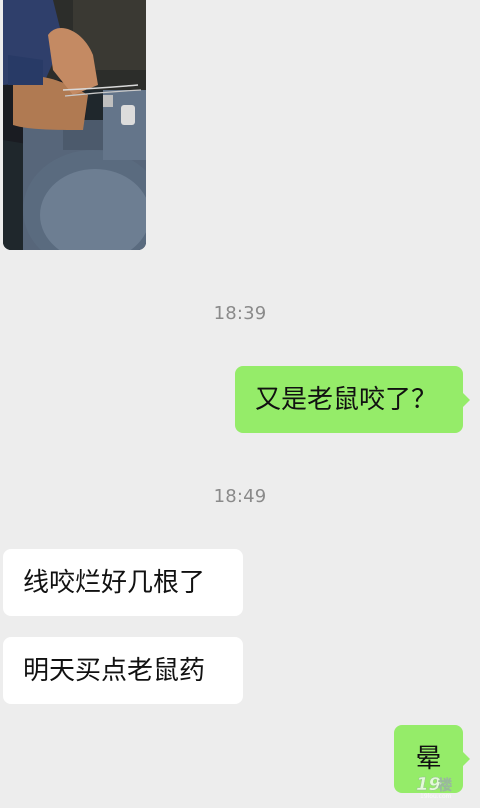 This screenshot has width=480, height=808. Describe the element at coordinates (436, 796) in the screenshot. I see `svg-text: 19lou.com` at that location.